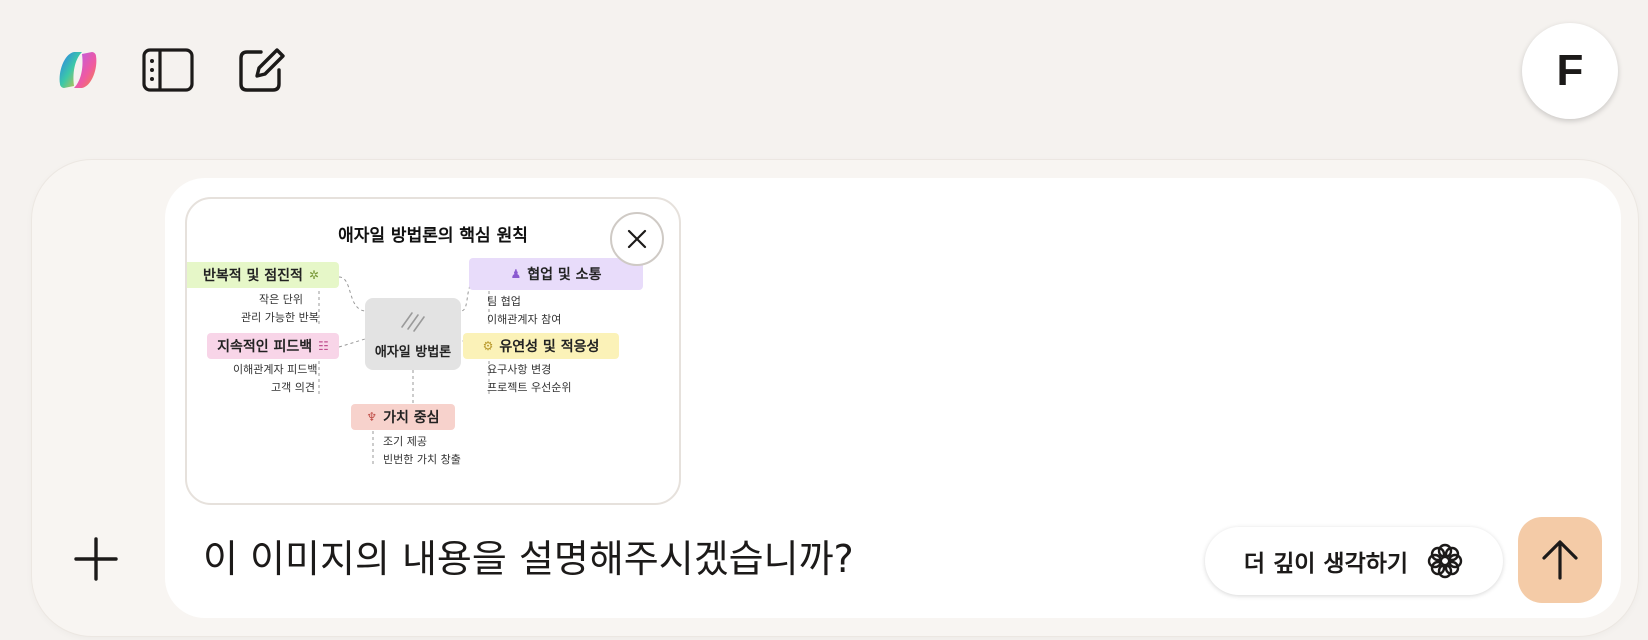 The width and height of the screenshot is (1648, 640). What do you see at coordinates (96, 559) in the screenshot?
I see `add-attachment-button` at bounding box center [96, 559].